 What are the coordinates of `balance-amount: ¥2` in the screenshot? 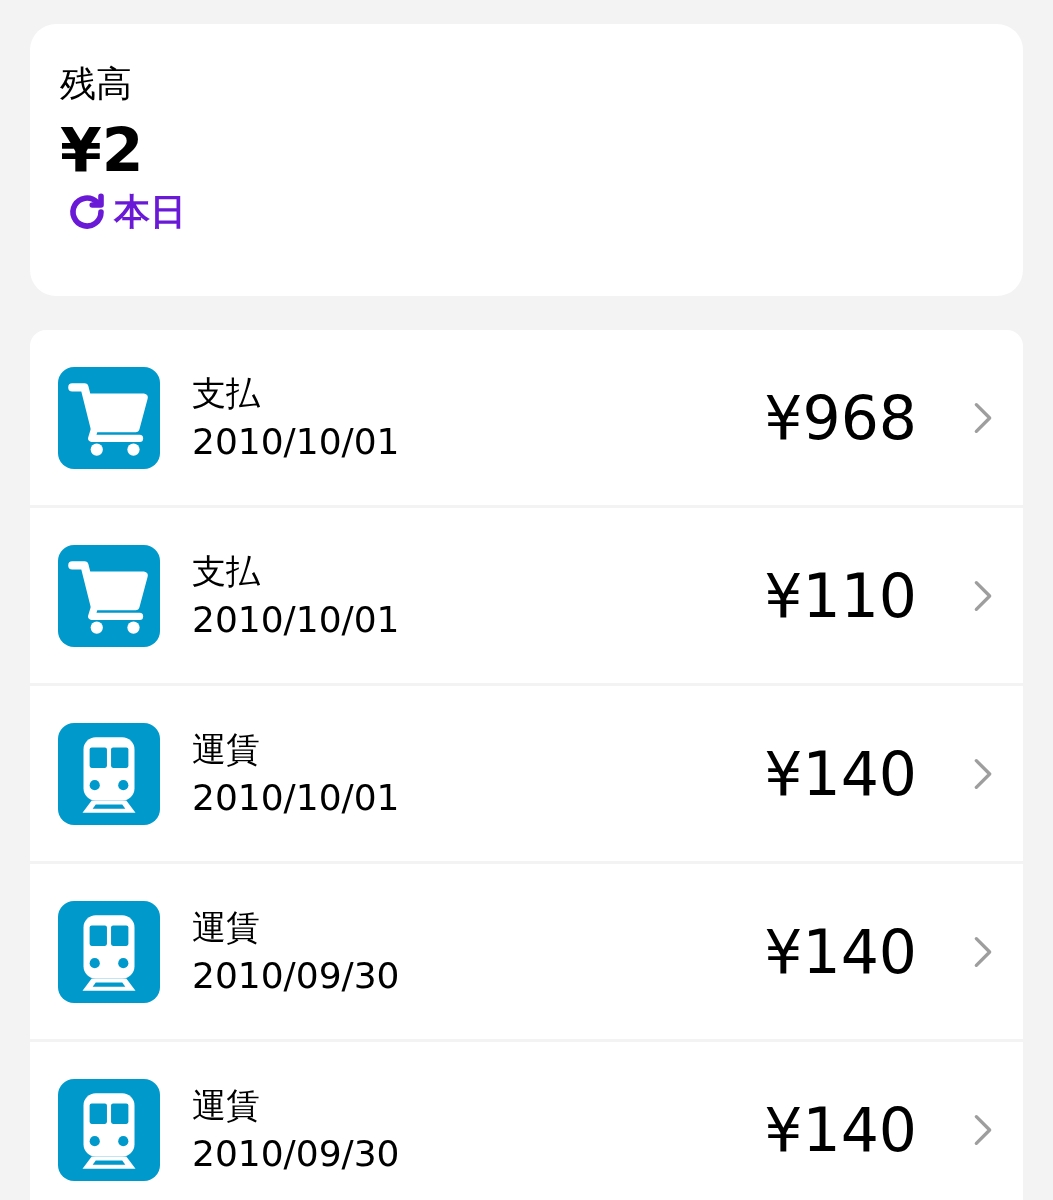 It's located at (102, 150).